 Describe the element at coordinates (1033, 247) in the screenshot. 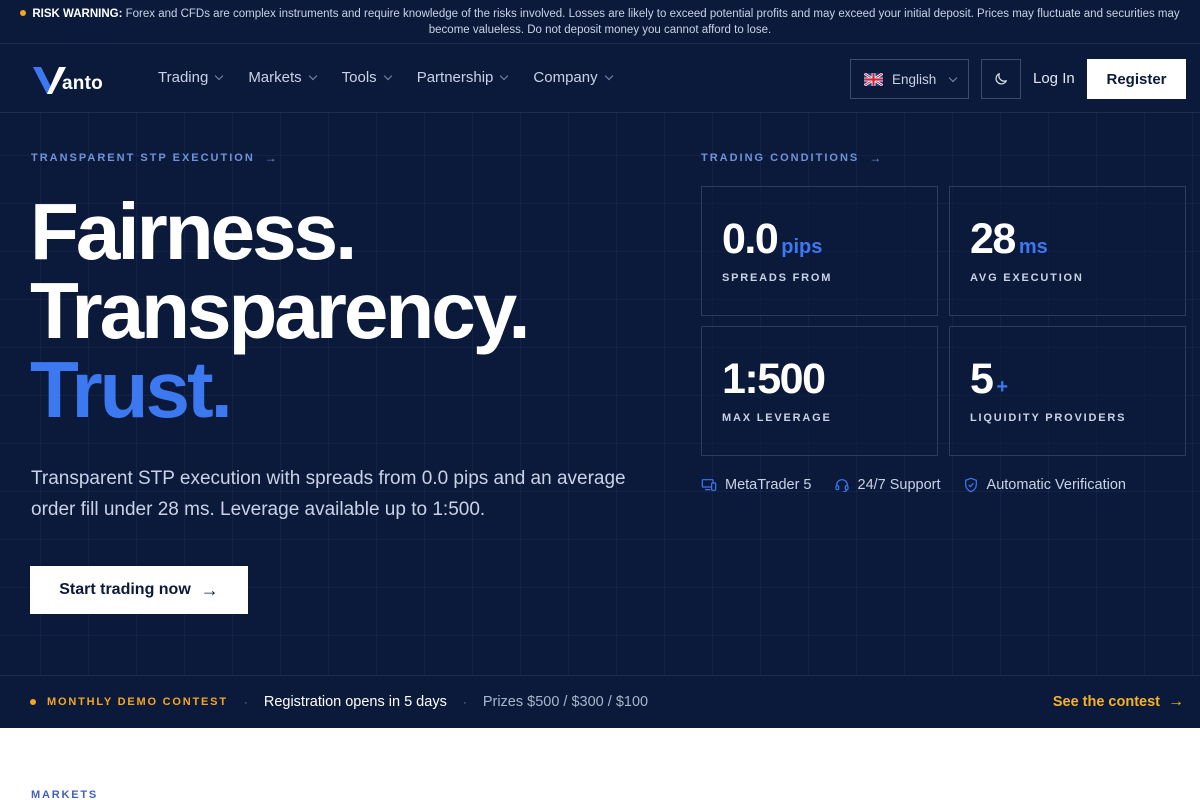

I see `stat-unit: ms` at that location.